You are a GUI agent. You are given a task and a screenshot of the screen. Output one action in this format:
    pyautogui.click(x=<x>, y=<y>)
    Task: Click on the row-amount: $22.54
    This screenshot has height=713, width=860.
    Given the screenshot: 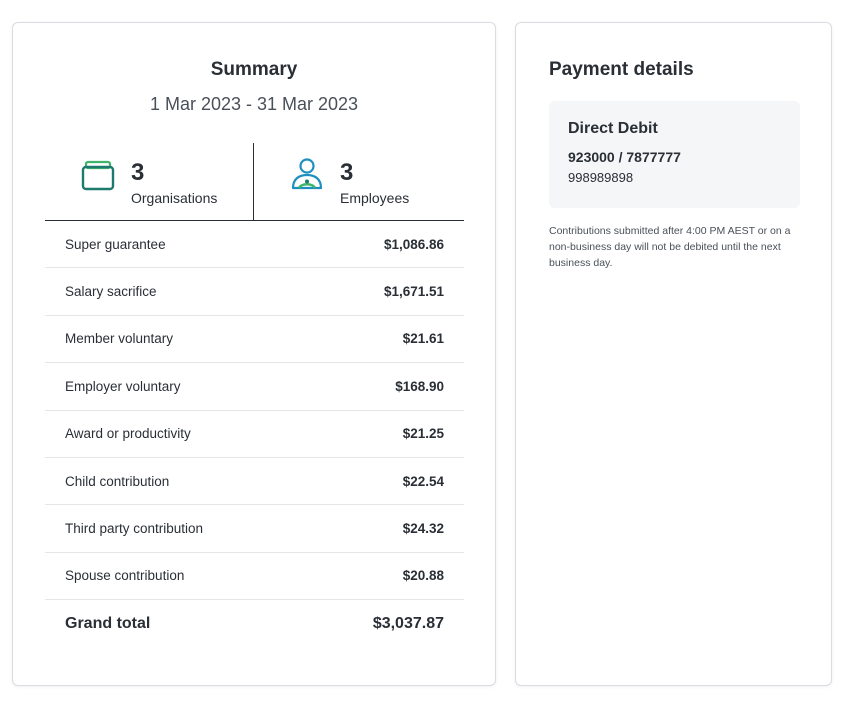 What is the action you would take?
    pyautogui.click(x=423, y=481)
    